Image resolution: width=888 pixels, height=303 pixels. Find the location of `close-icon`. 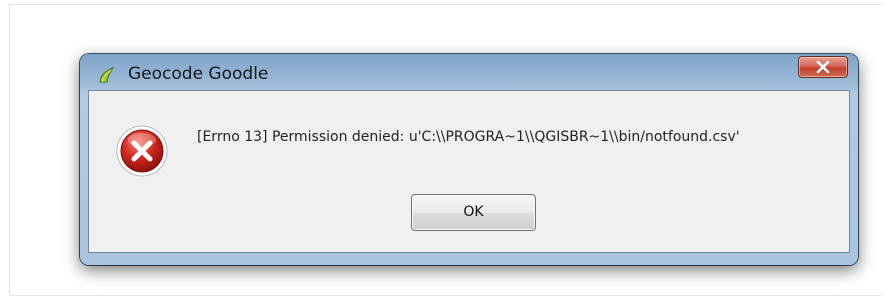

close-icon is located at coordinates (823, 67).